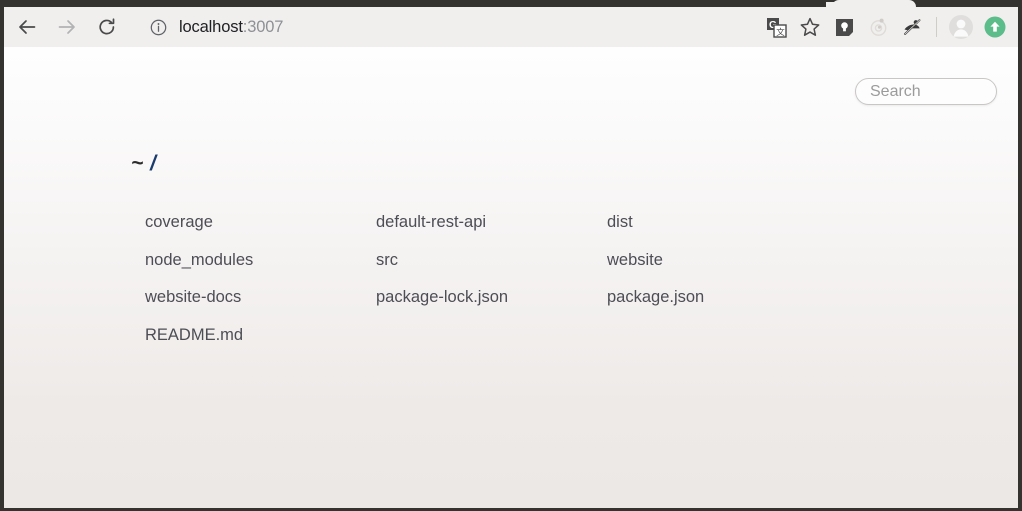  What do you see at coordinates (431, 222) in the screenshot?
I see `file-link: default-rest-api` at bounding box center [431, 222].